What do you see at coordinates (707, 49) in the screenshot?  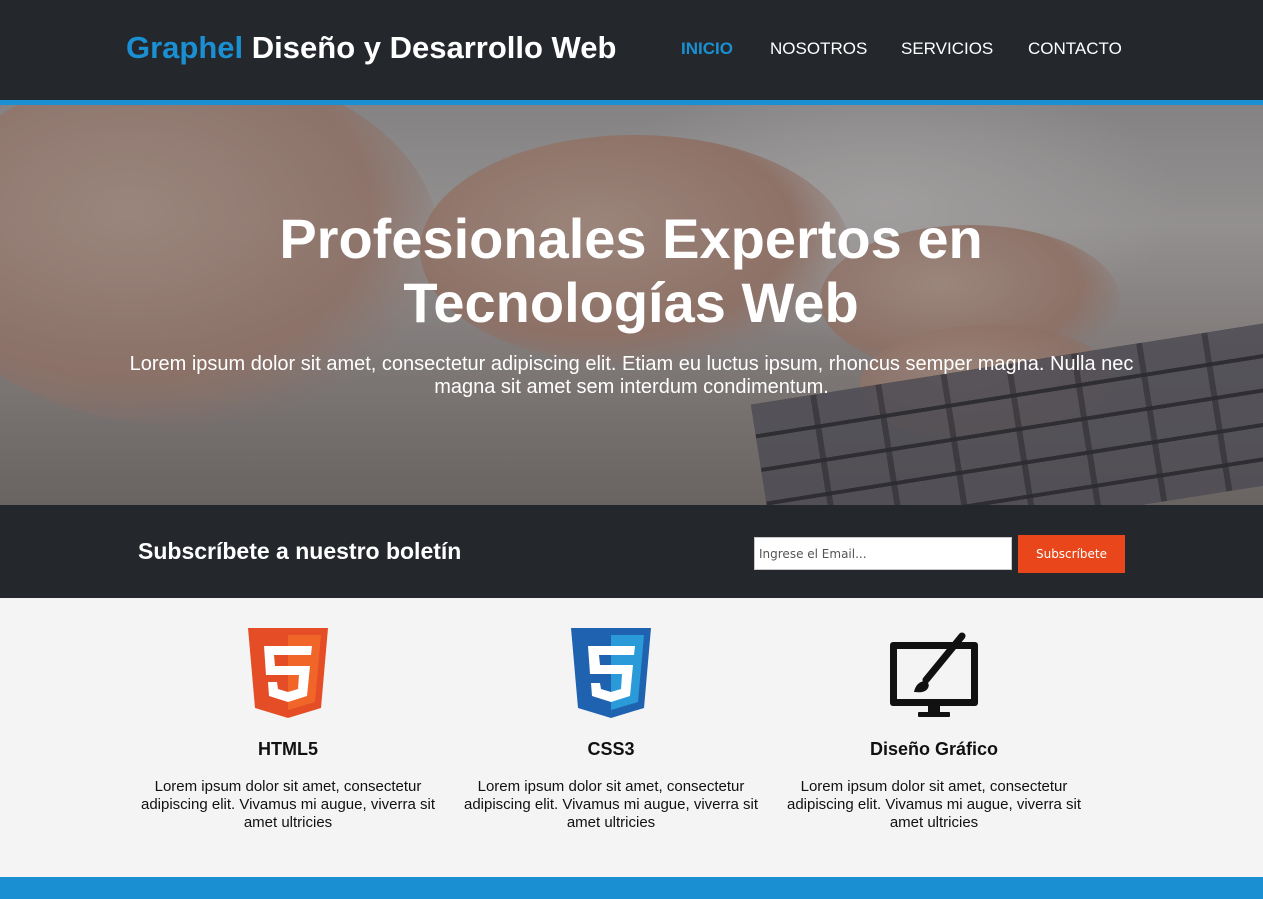 I see `nav-link-inicio: INICIO` at bounding box center [707, 49].